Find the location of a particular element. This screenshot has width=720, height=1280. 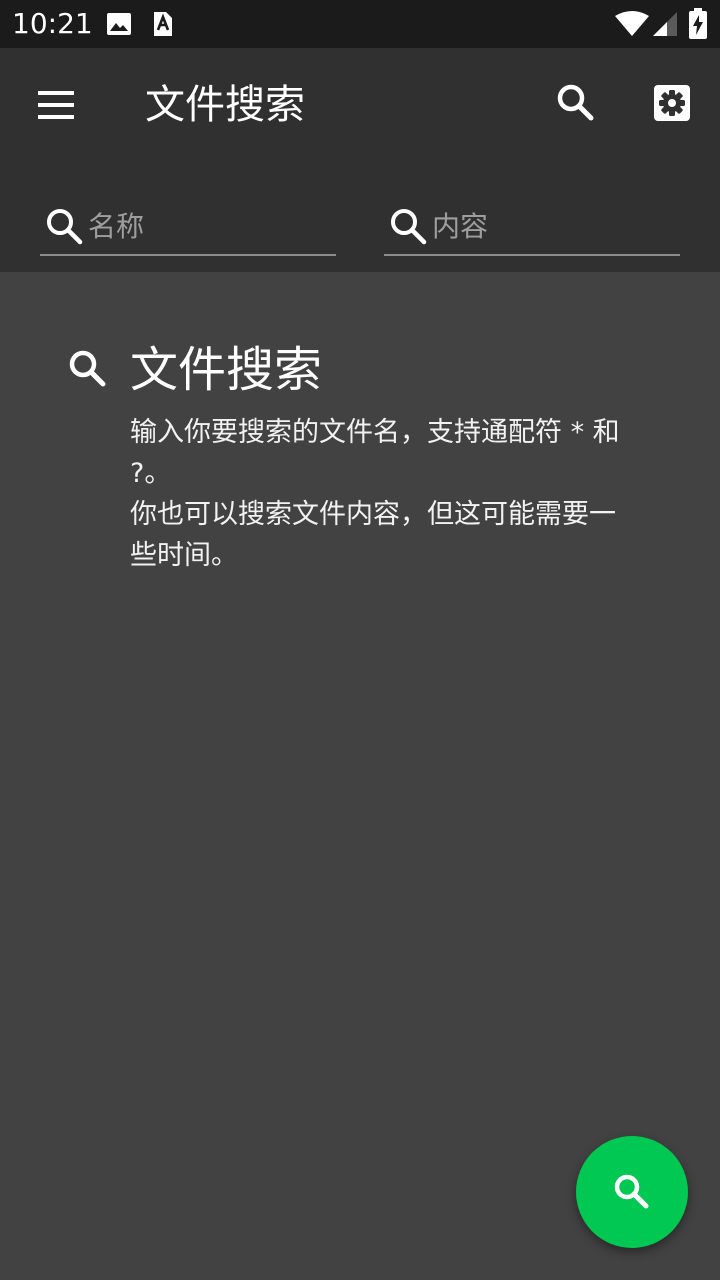

content-search-field is located at coordinates (532, 228).